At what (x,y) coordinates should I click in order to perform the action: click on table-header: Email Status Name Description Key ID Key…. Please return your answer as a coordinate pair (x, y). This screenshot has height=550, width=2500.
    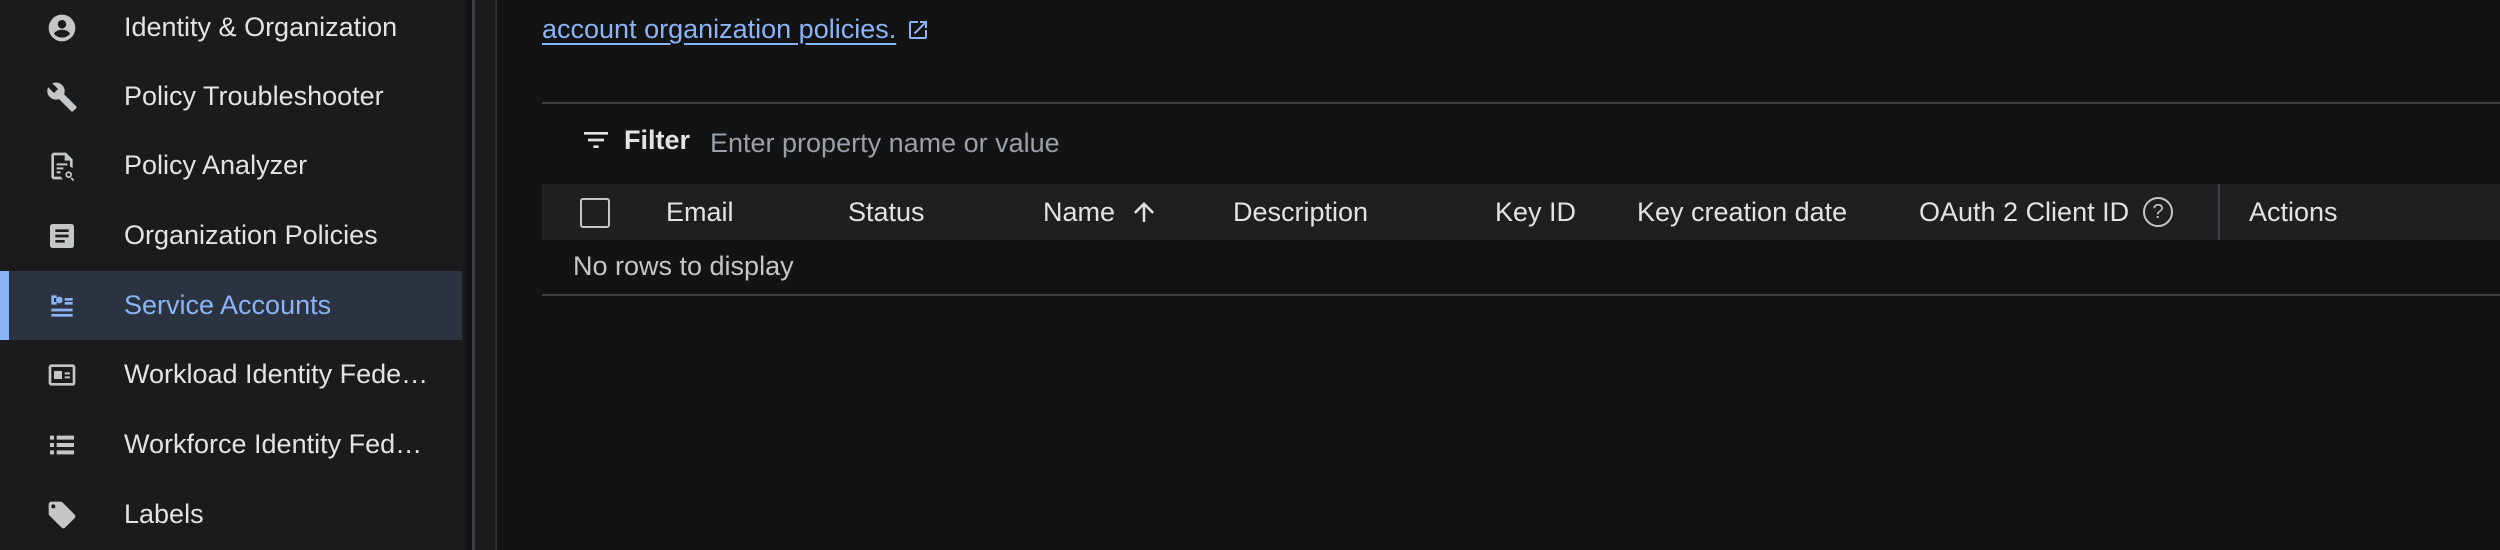
    Looking at the image, I should click on (1521, 212).